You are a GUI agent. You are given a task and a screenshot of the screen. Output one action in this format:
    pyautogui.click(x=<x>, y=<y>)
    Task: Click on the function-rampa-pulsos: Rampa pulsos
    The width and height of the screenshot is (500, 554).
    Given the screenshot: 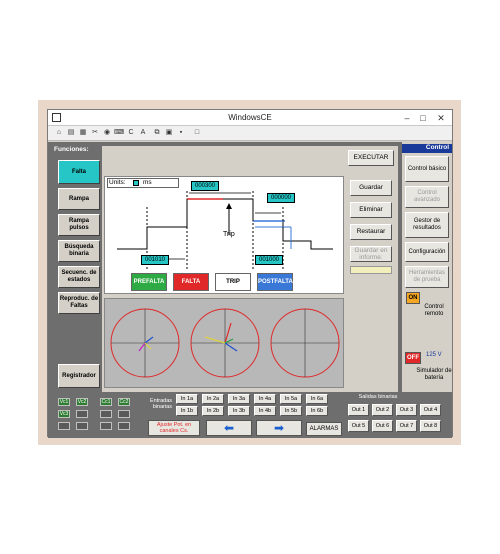 What is the action you would take?
    pyautogui.click(x=79, y=225)
    